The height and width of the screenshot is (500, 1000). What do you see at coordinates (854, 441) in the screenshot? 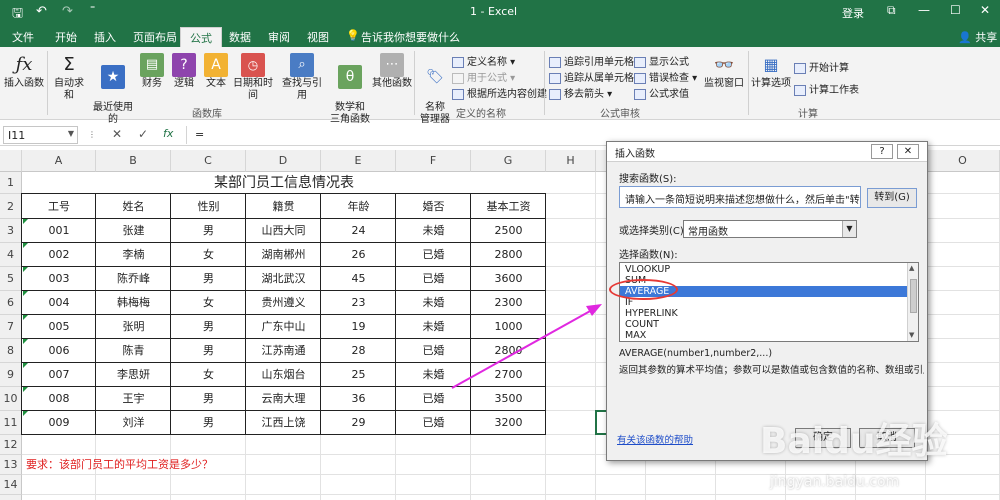
I see `watermark-logo: Baidu经验` at bounding box center [854, 441].